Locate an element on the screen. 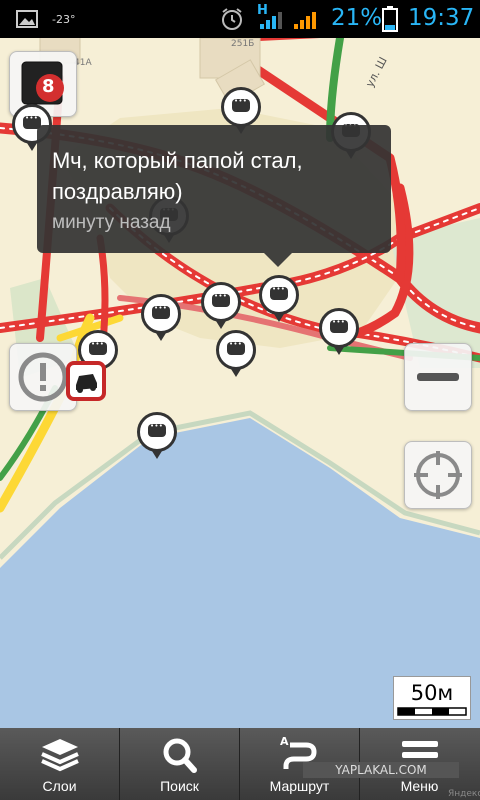  battery-percent: 21% is located at coordinates (357, 18).